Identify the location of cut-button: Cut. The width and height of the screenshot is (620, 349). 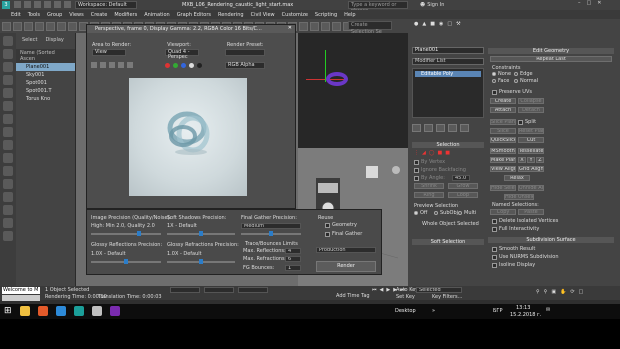
(531, 140).